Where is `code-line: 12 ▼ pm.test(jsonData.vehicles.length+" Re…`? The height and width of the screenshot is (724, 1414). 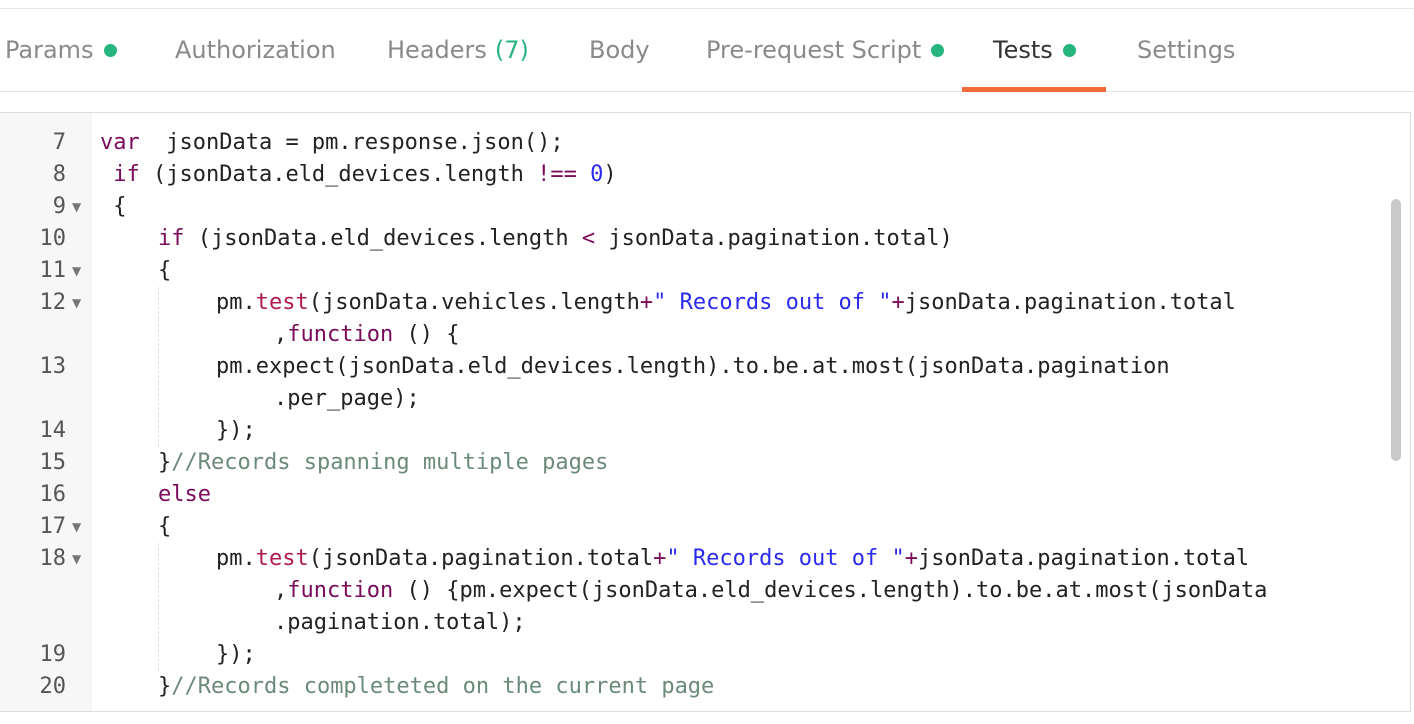 code-line: 12 ▼ pm.test(jsonData.vehicles.length+" Re… is located at coordinates (694, 303).